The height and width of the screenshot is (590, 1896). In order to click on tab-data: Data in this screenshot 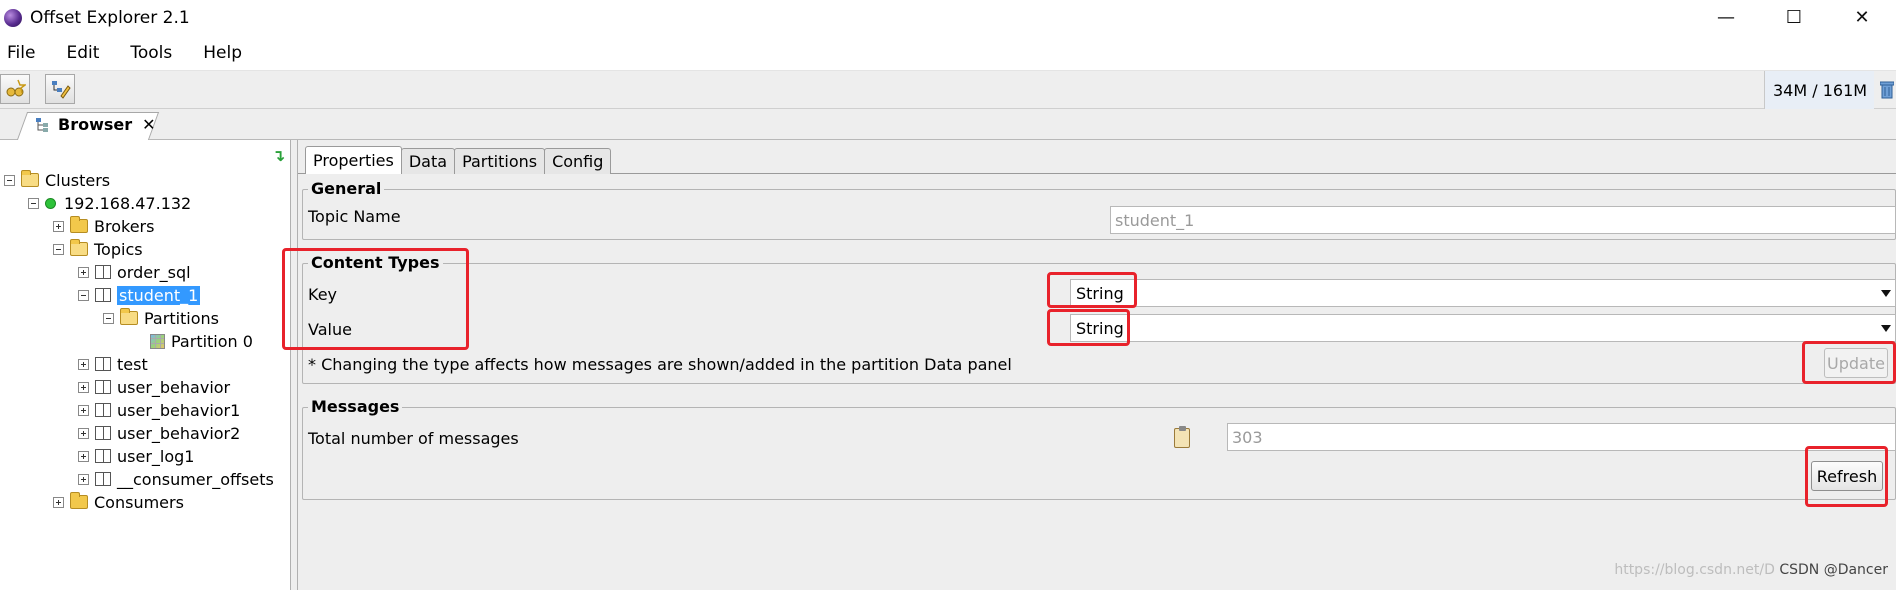, I will do `click(428, 161)`.